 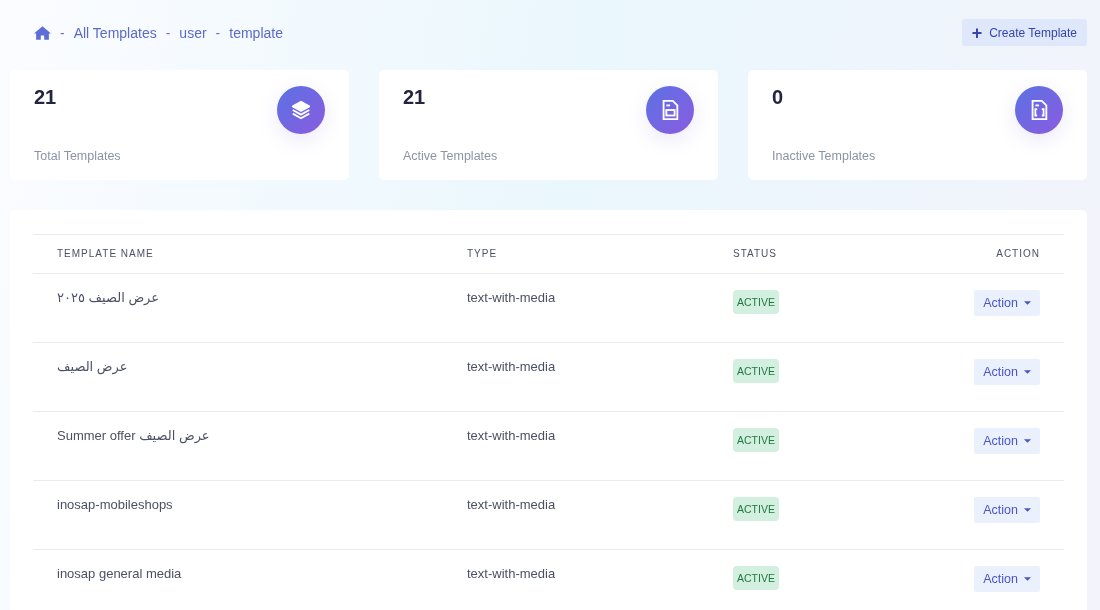 What do you see at coordinates (115, 32) in the screenshot?
I see `breadcrumb-link: All Templates` at bounding box center [115, 32].